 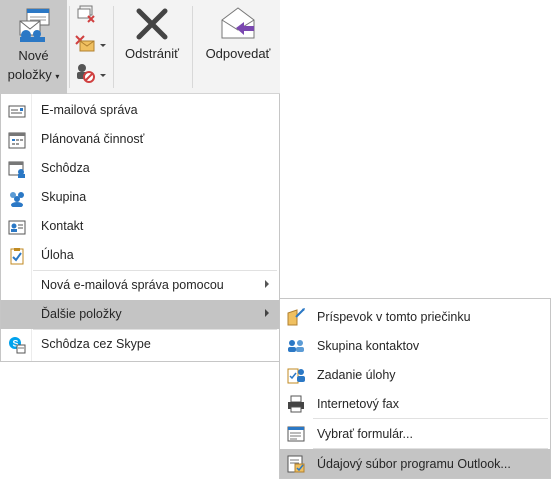 I want to click on menu-item-group: Skupina, so click(x=140, y=197).